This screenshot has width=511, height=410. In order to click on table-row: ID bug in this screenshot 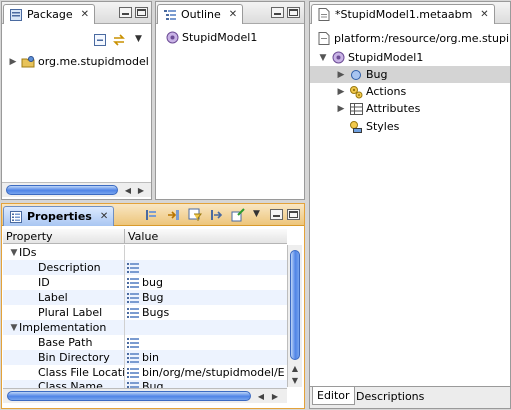, I will do `click(145, 282)`.